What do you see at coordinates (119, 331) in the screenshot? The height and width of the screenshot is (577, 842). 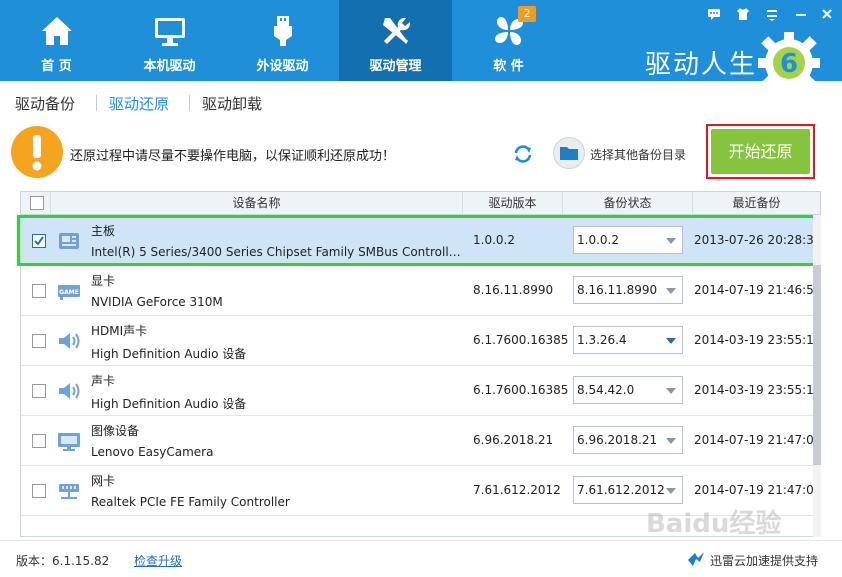 I see `device-type: HDMI声卡` at bounding box center [119, 331].